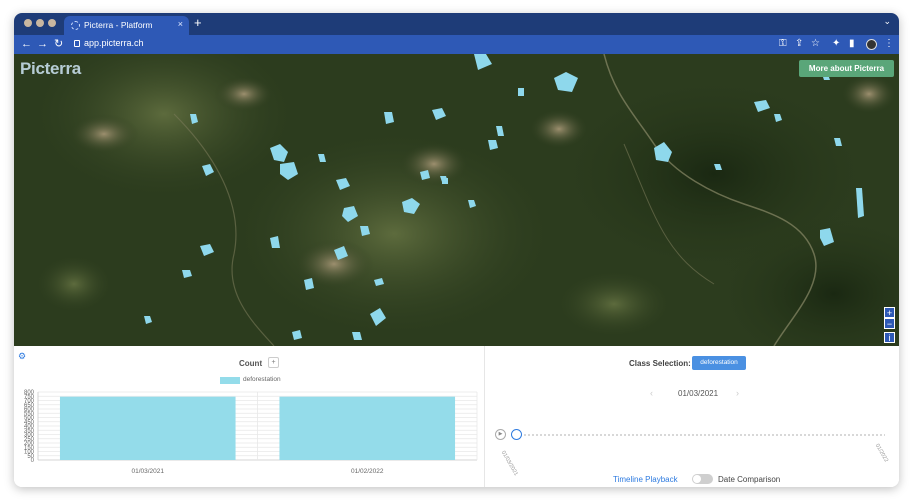 The width and height of the screenshot is (923, 504). I want to click on profile-avatar, so click(871, 44).